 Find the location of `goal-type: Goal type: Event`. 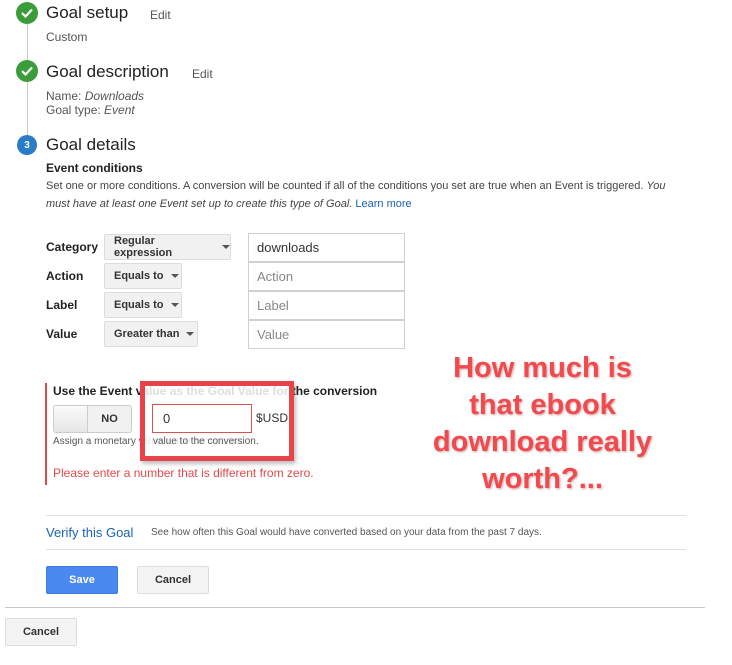

goal-type: Goal type: Event is located at coordinates (90, 110).